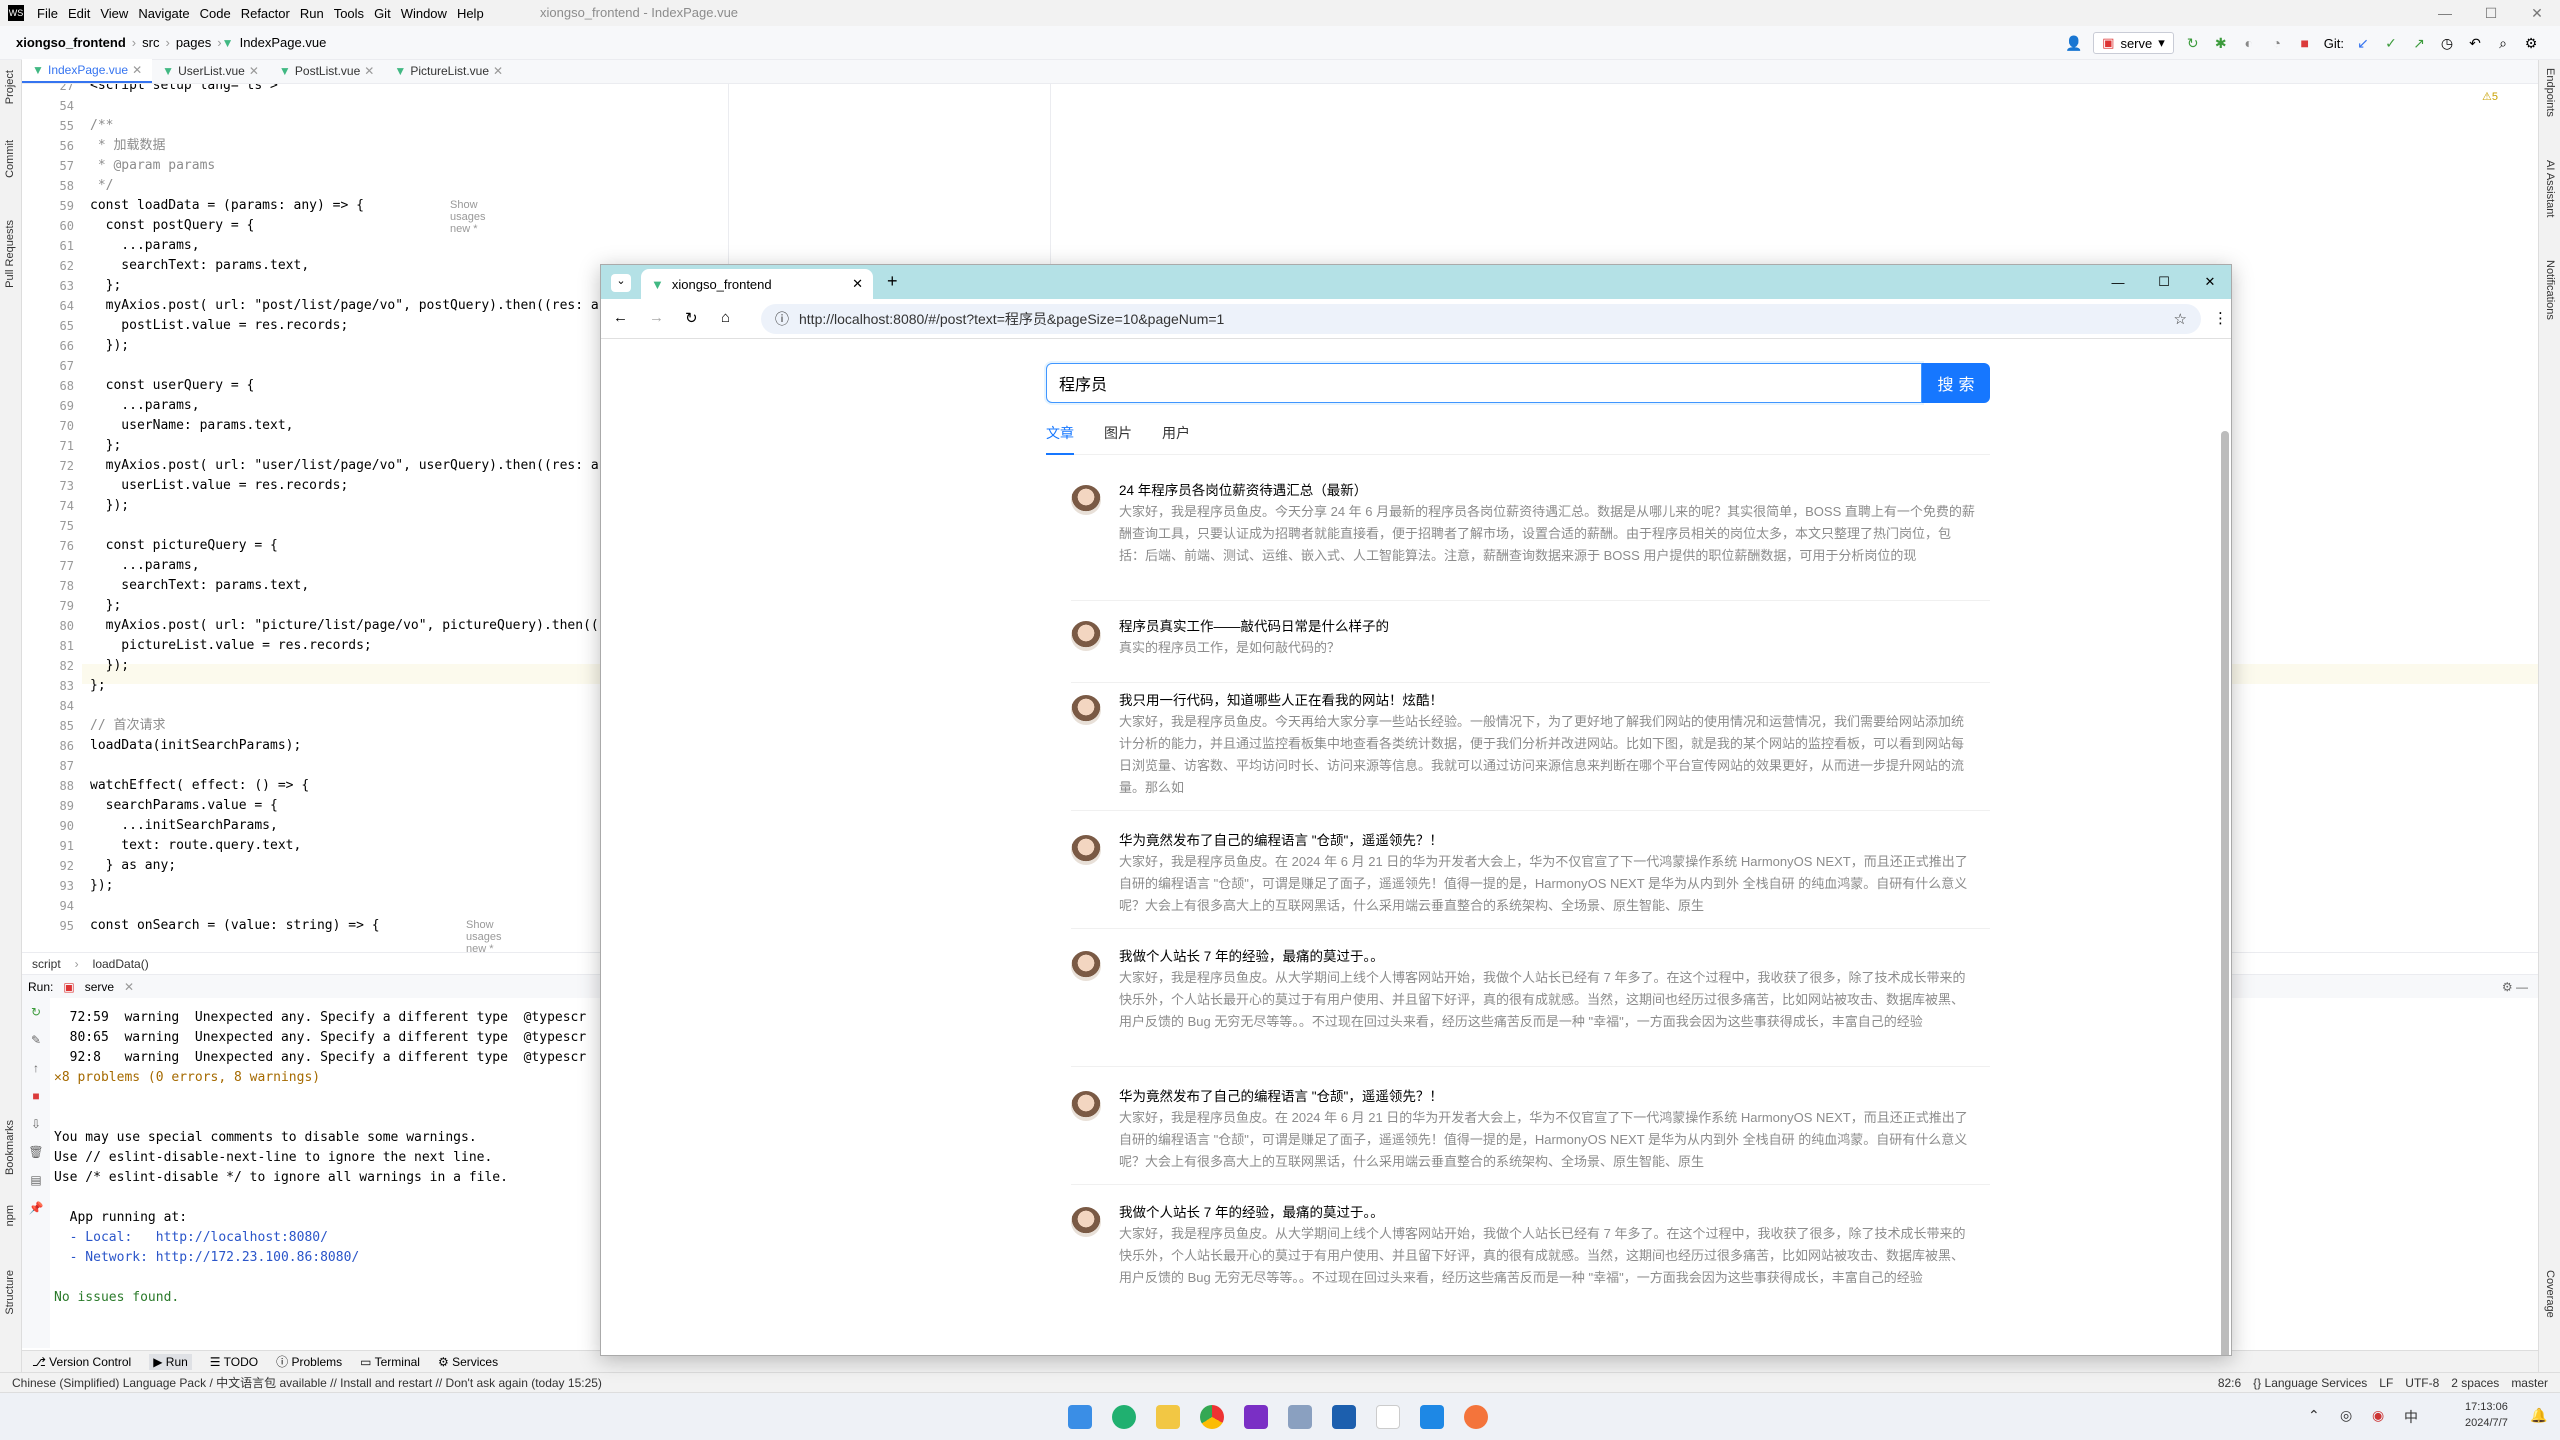 Image resolution: width=2560 pixels, height=1440 pixels. I want to click on code-line: } as any;, so click(133, 866).